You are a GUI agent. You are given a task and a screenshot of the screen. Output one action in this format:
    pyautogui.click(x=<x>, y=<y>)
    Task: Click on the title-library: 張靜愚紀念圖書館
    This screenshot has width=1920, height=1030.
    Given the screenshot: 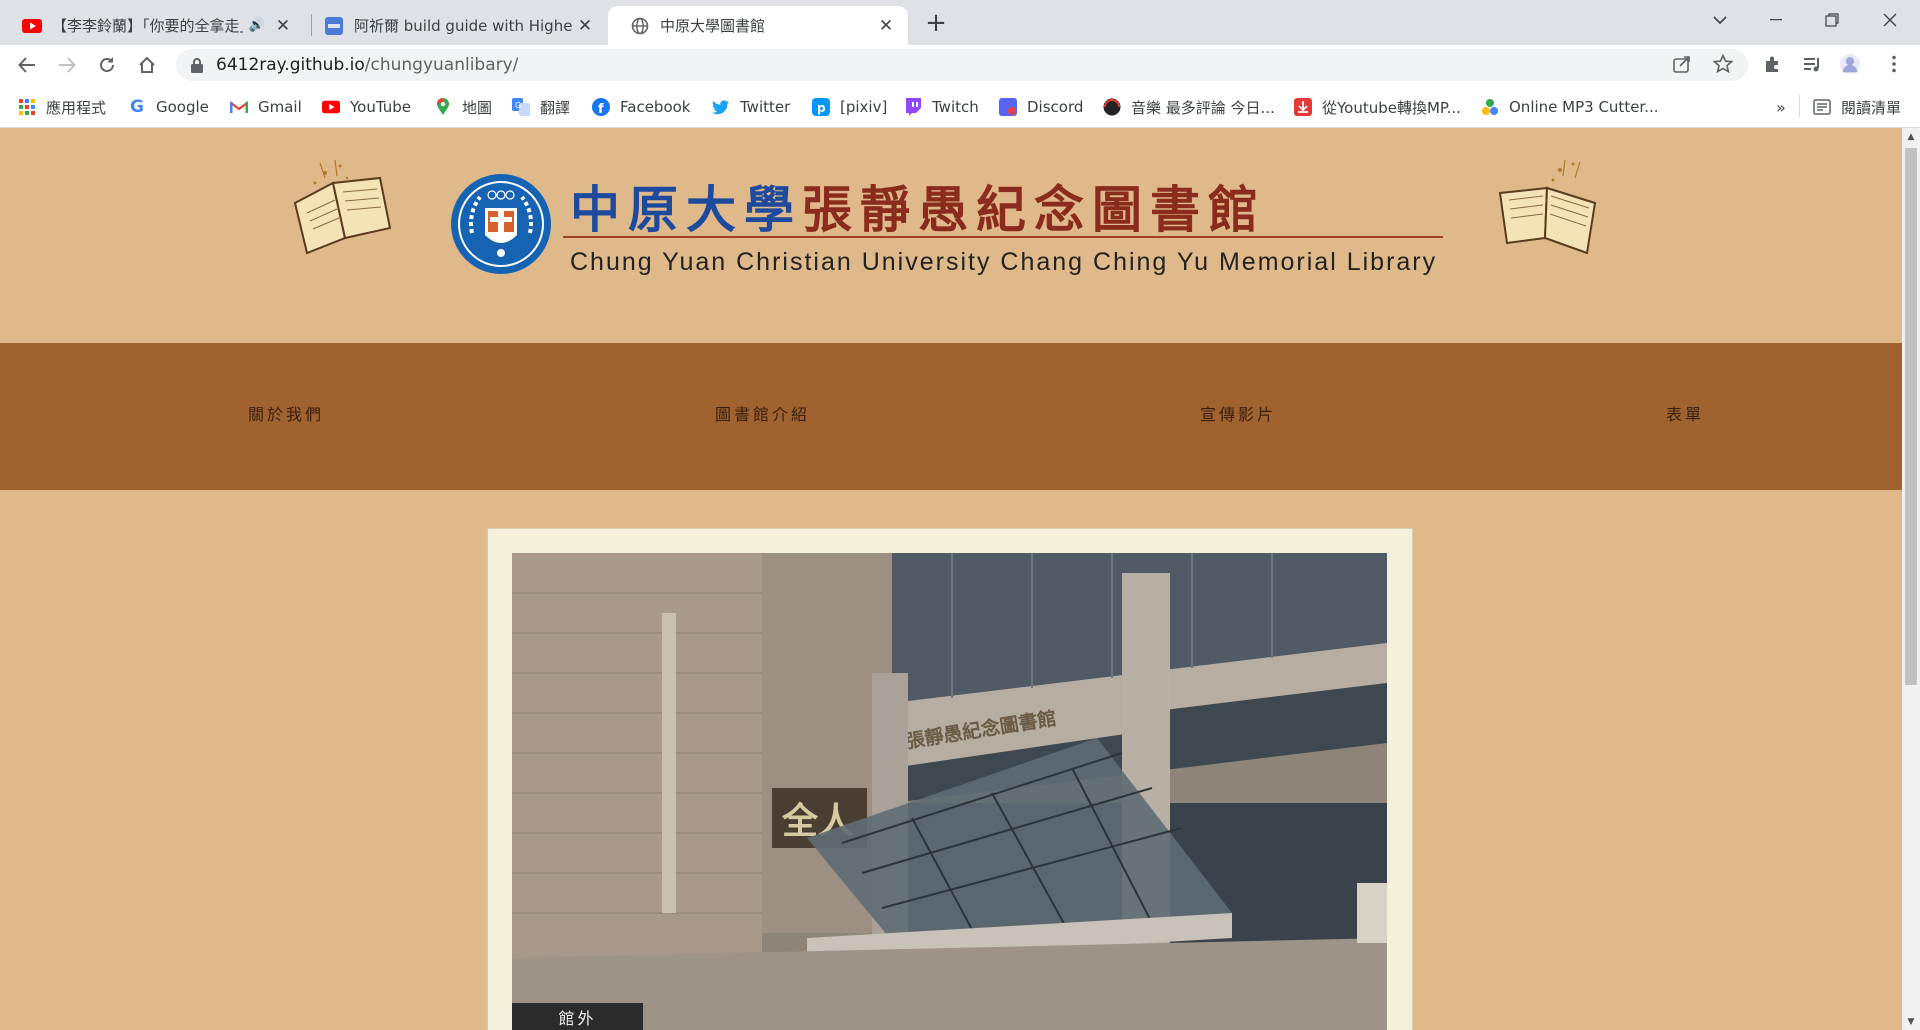 What is the action you would take?
    pyautogui.click(x=1034, y=209)
    